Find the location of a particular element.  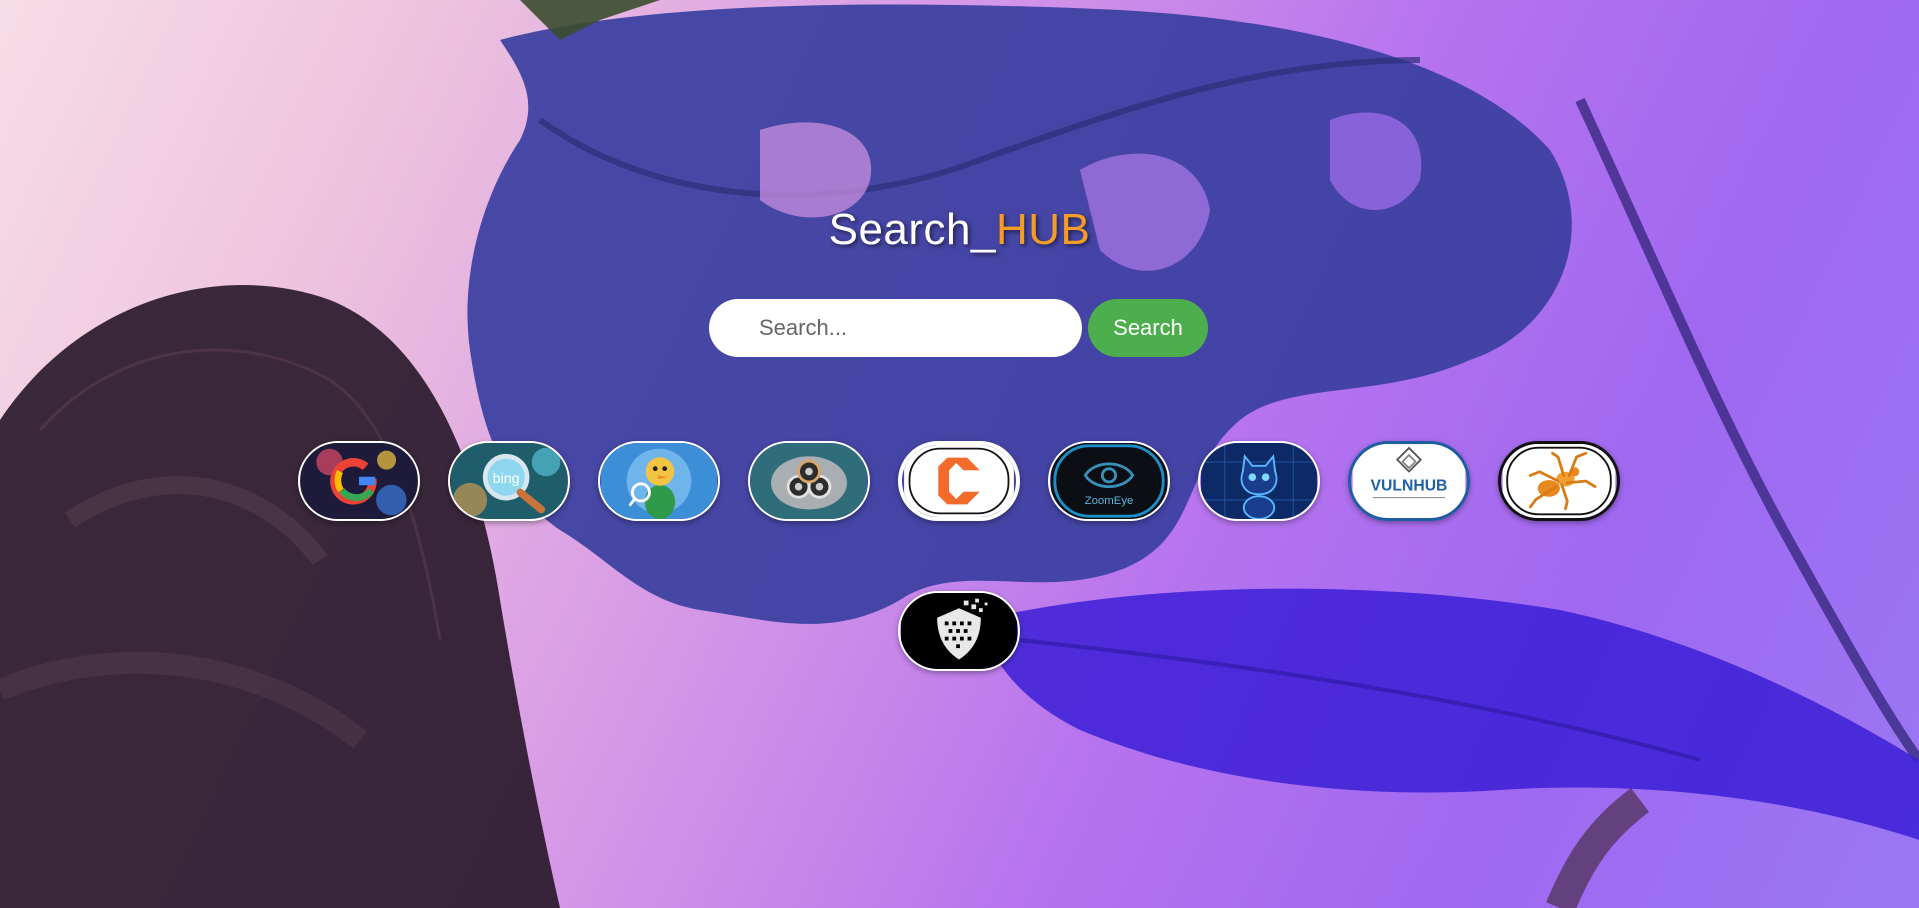

duckduckgo-icon is located at coordinates (659, 481).